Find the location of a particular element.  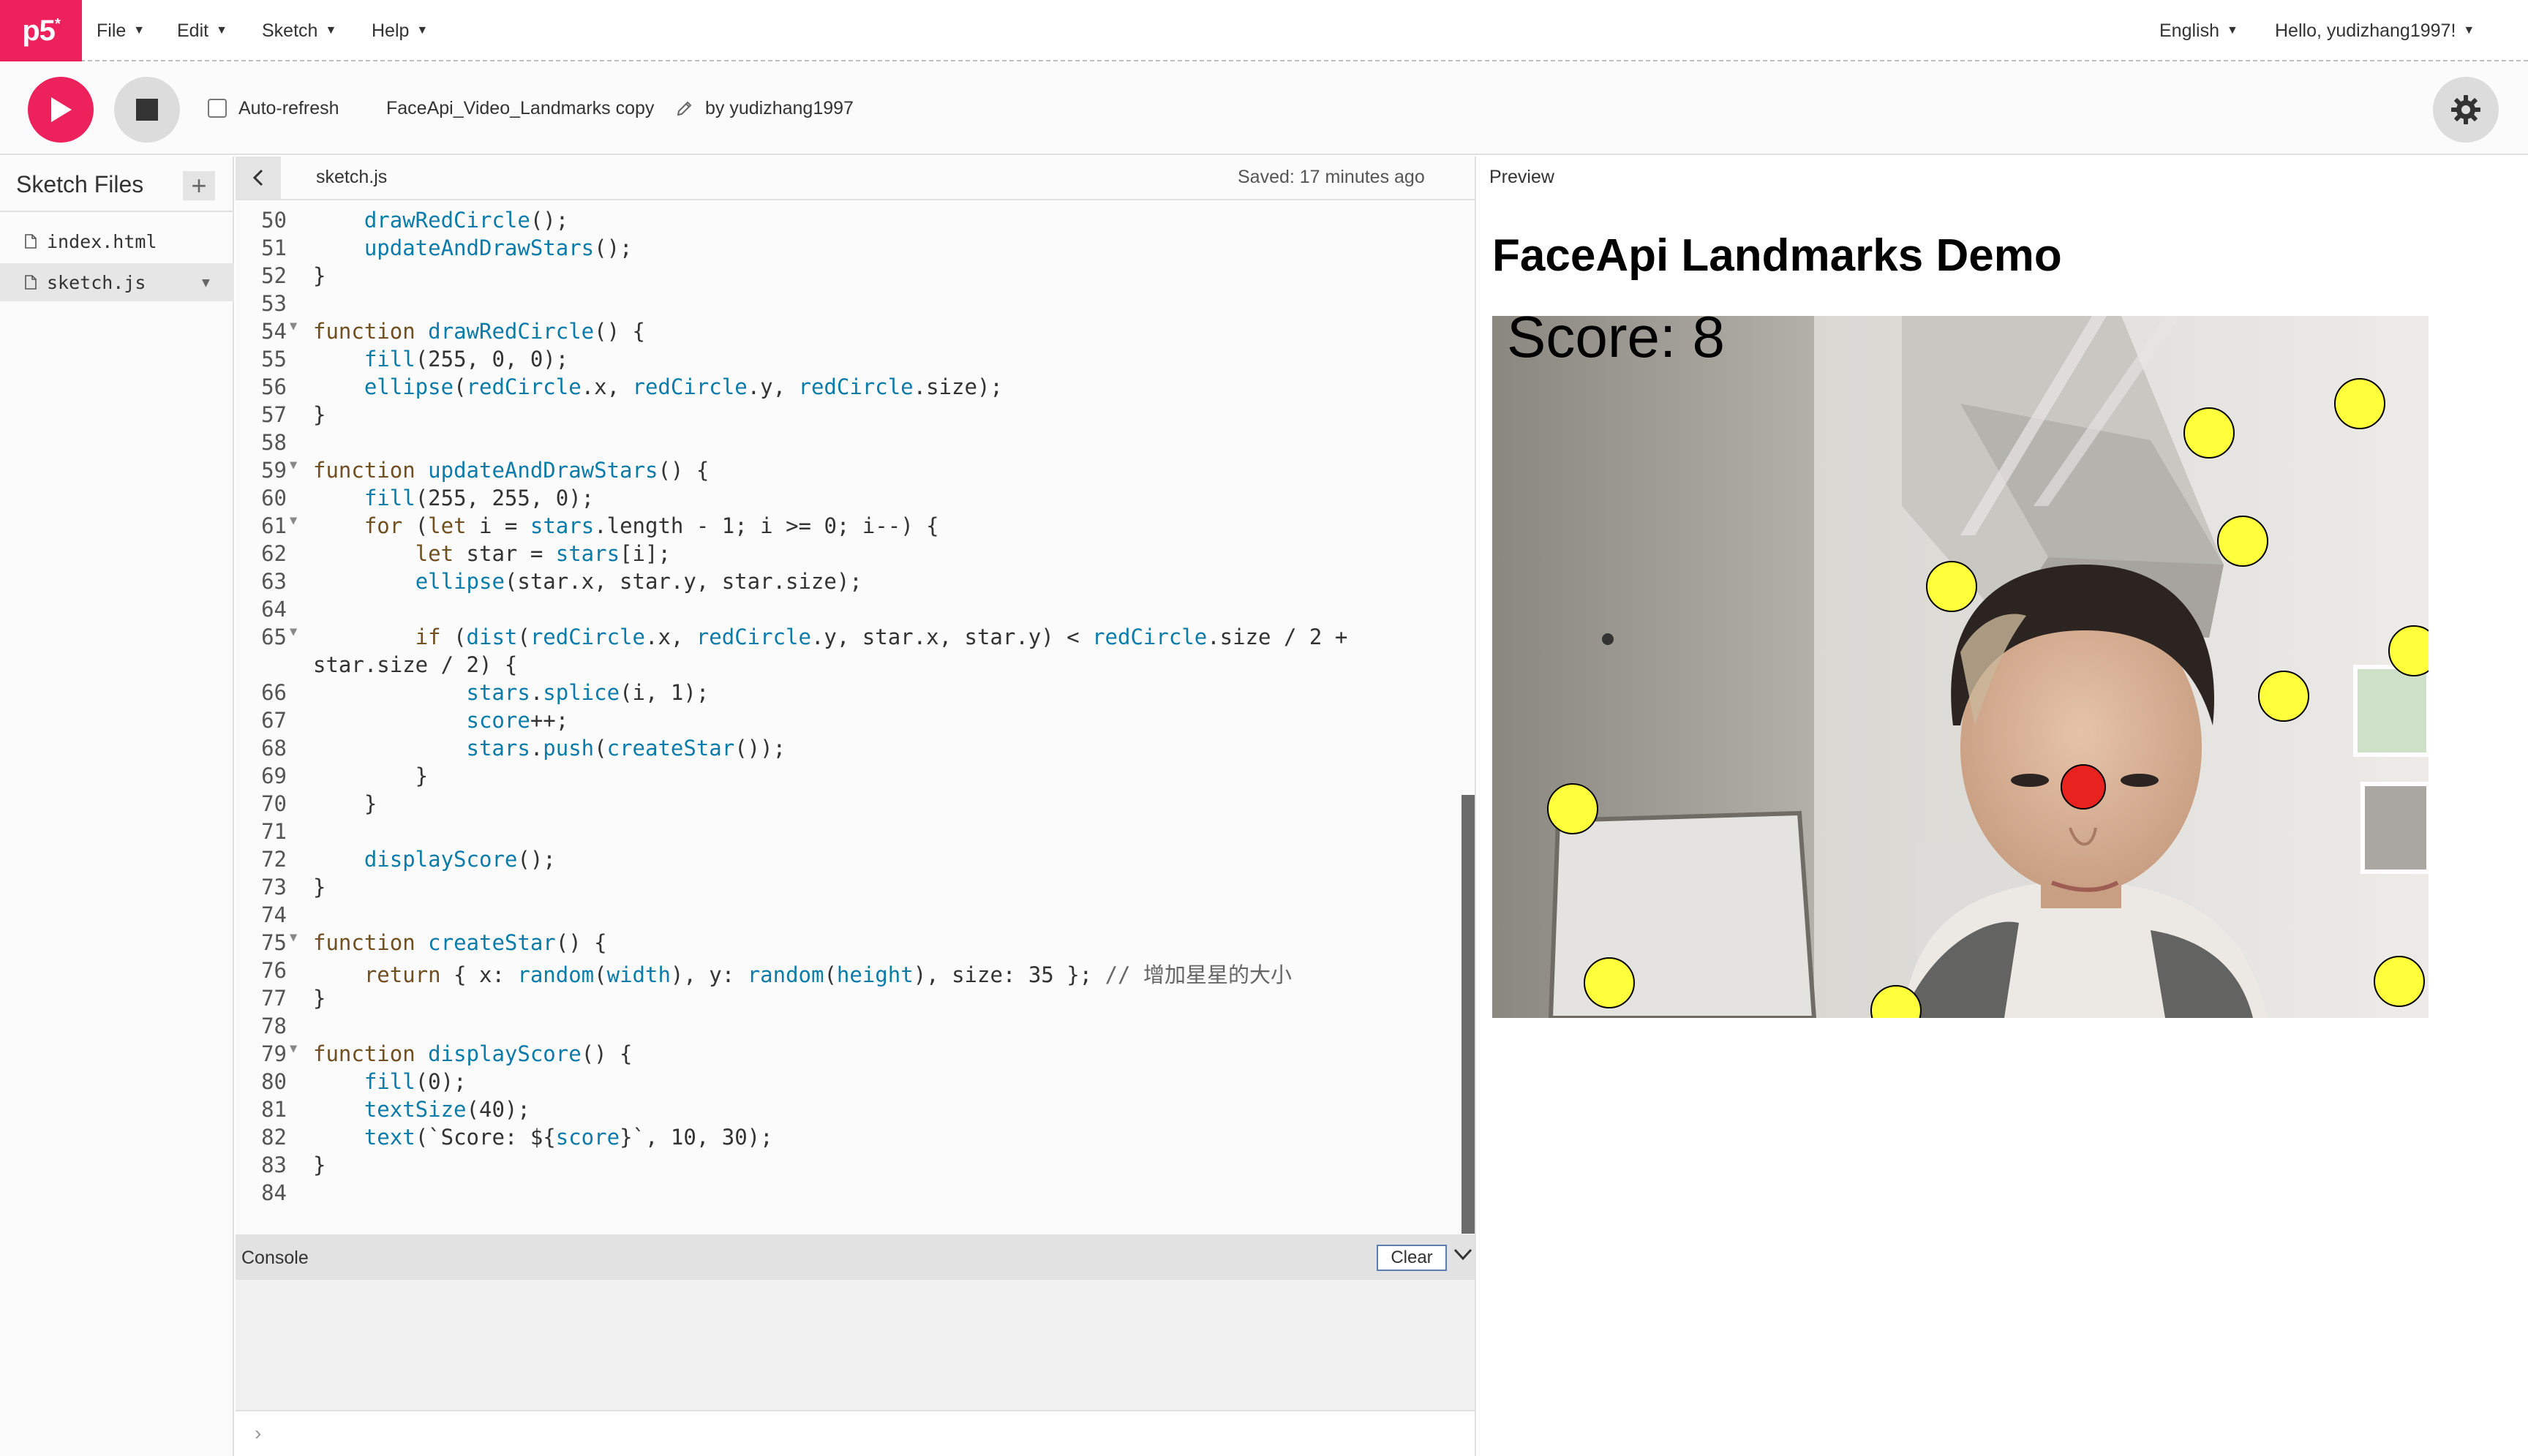

line-number: 73 is located at coordinates (274, 887).